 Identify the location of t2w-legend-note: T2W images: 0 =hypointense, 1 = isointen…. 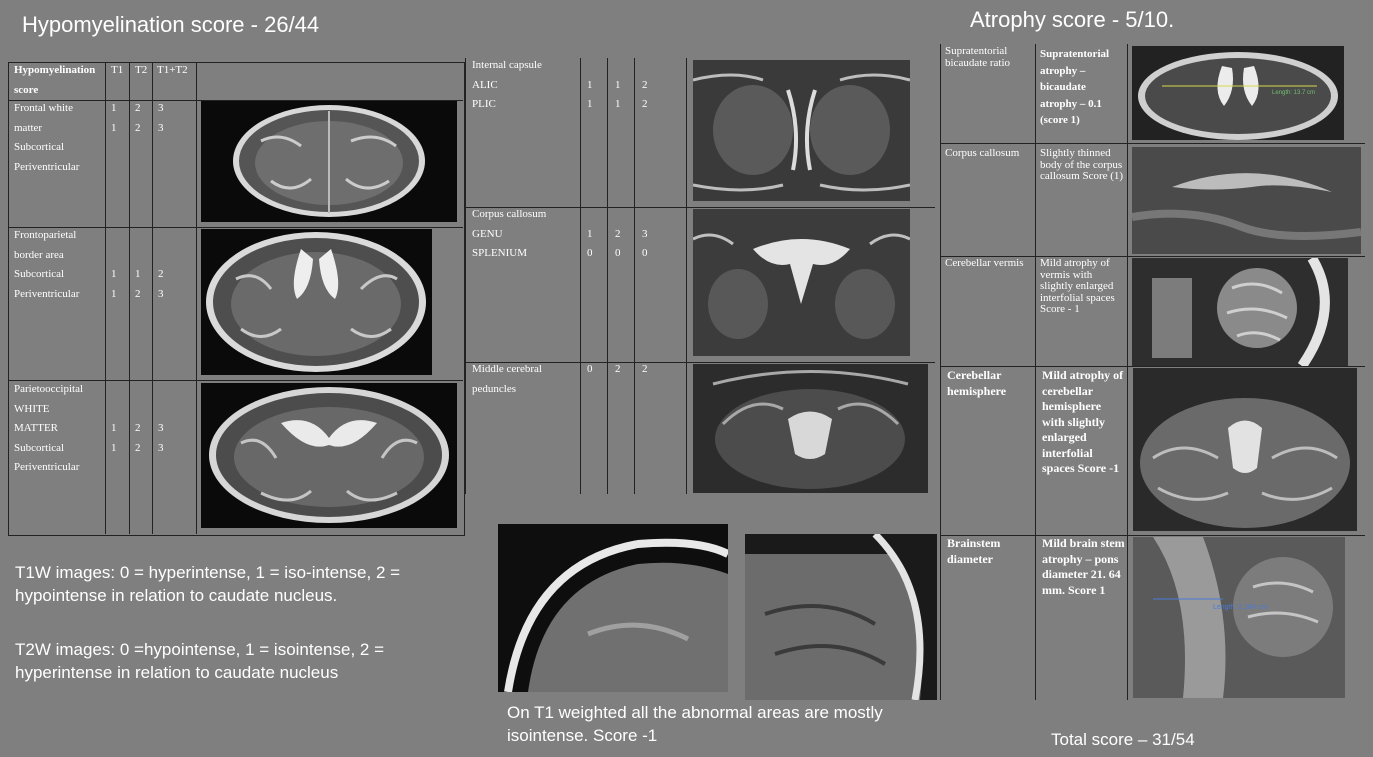
(200, 661).